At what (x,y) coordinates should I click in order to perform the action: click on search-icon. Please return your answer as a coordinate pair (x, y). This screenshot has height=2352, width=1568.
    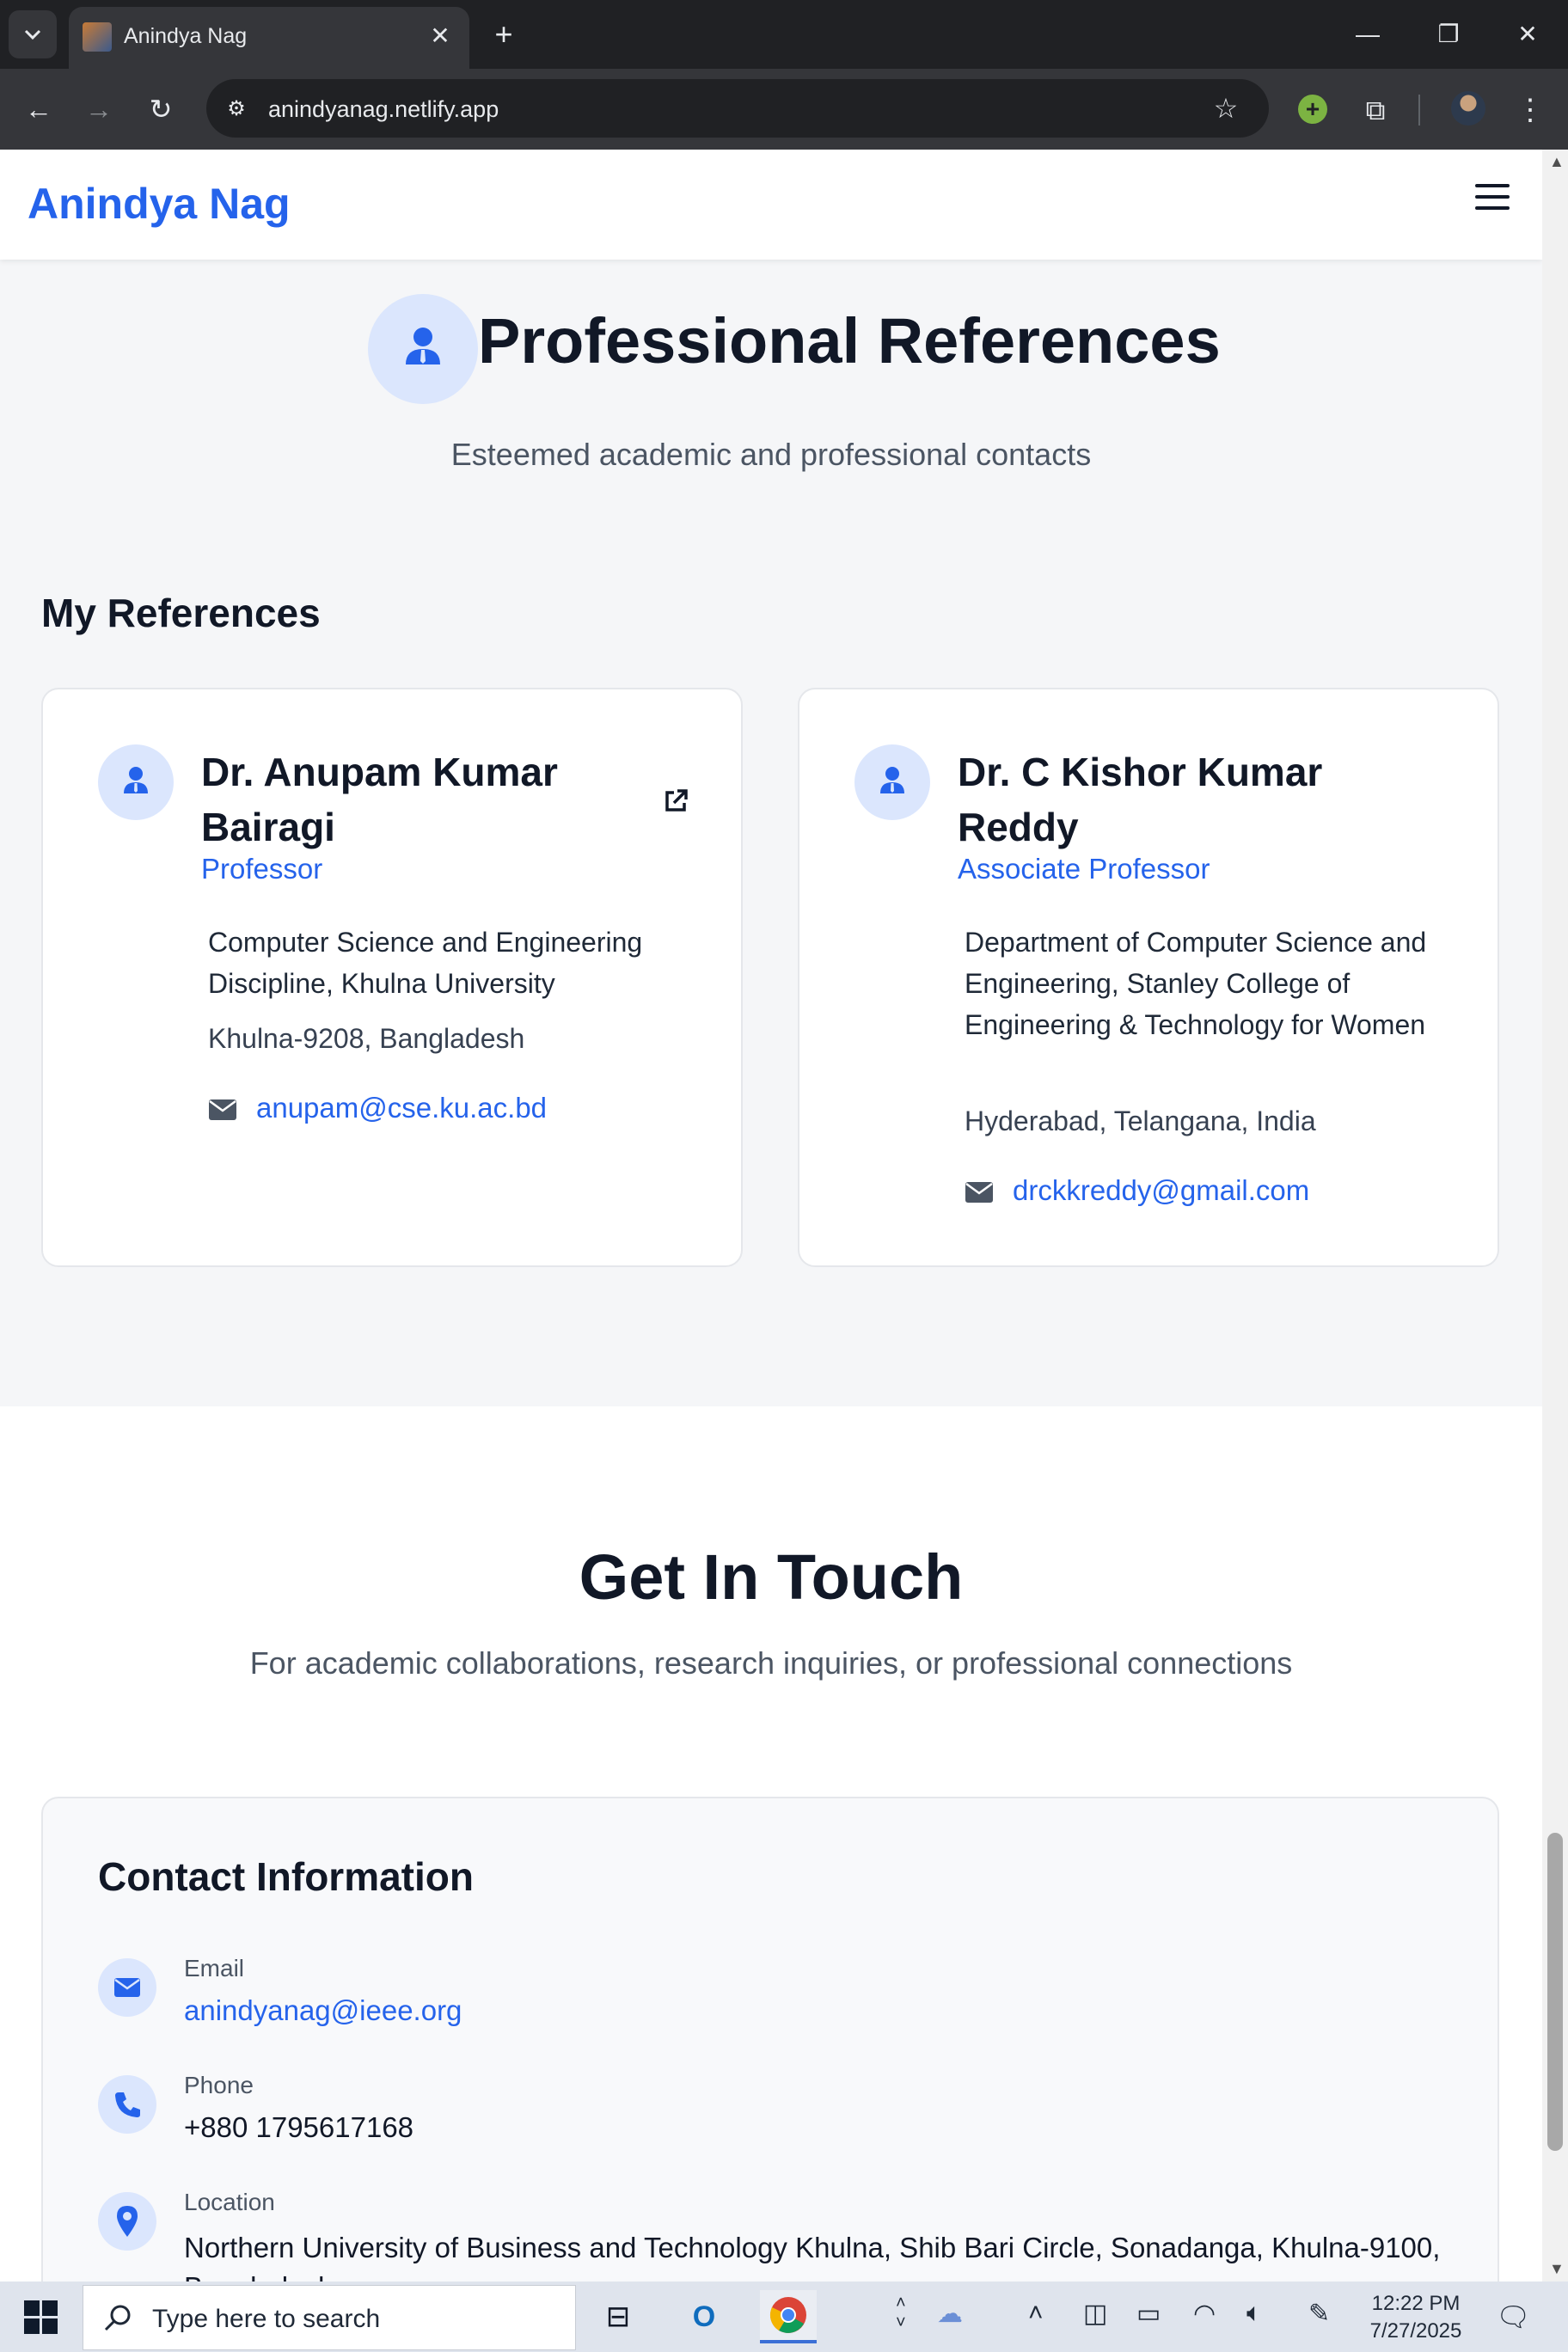
    Looking at the image, I should click on (117, 2318).